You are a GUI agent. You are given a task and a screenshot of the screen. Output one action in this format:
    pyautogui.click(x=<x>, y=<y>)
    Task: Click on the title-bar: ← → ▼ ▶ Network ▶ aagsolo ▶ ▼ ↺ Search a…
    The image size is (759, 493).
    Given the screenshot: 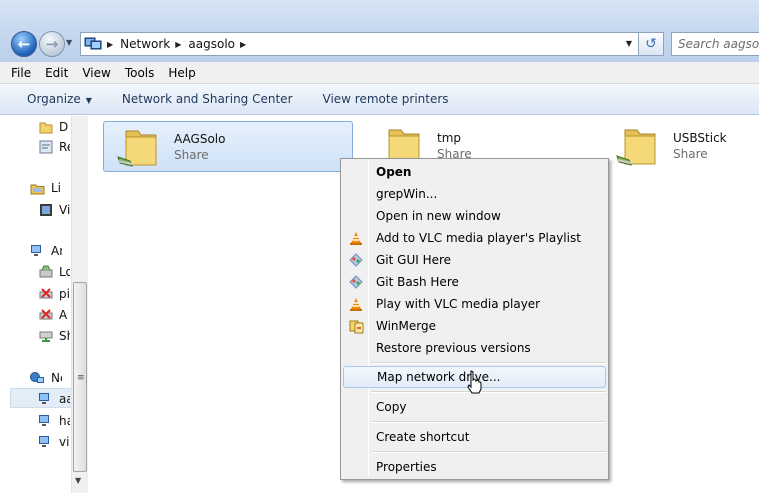 What is the action you would take?
    pyautogui.click(x=379, y=31)
    